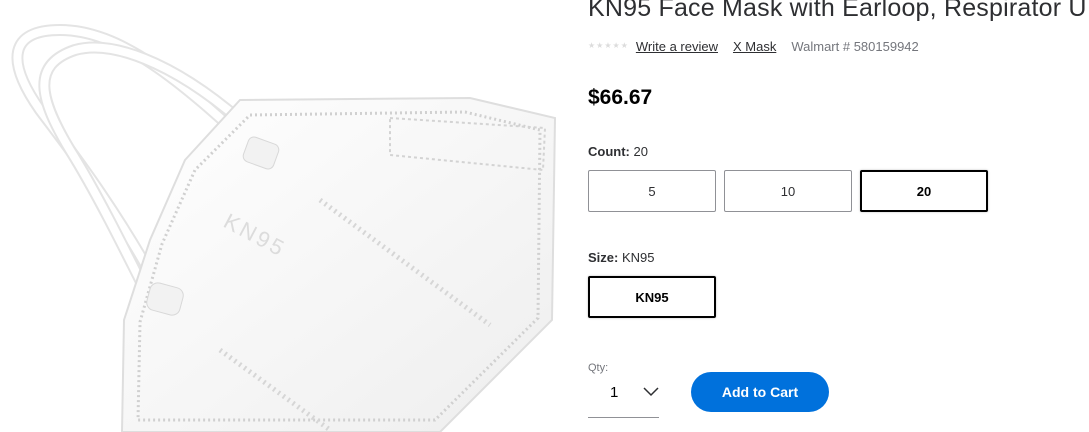 The height and width of the screenshot is (432, 1089). I want to click on size-label: Size: KN95, so click(621, 257).